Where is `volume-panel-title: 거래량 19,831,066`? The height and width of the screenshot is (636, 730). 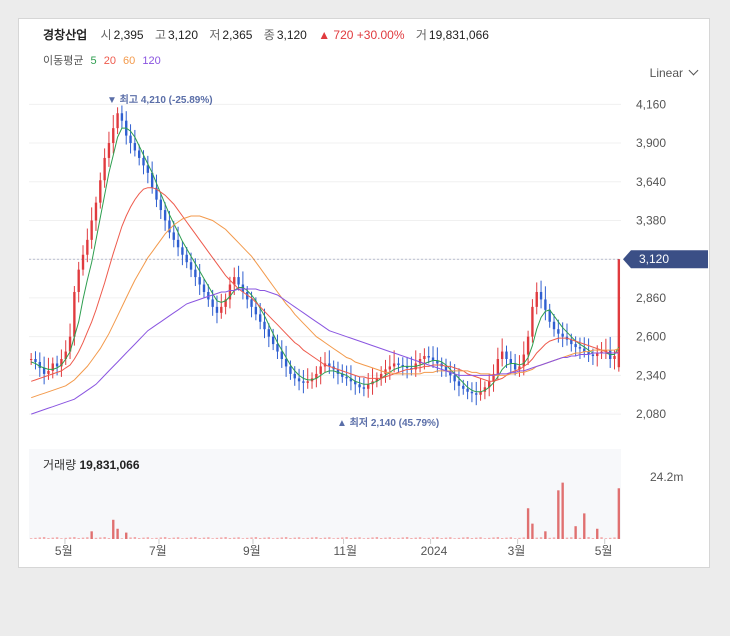 volume-panel-title: 거래량 19,831,066 is located at coordinates (91, 464).